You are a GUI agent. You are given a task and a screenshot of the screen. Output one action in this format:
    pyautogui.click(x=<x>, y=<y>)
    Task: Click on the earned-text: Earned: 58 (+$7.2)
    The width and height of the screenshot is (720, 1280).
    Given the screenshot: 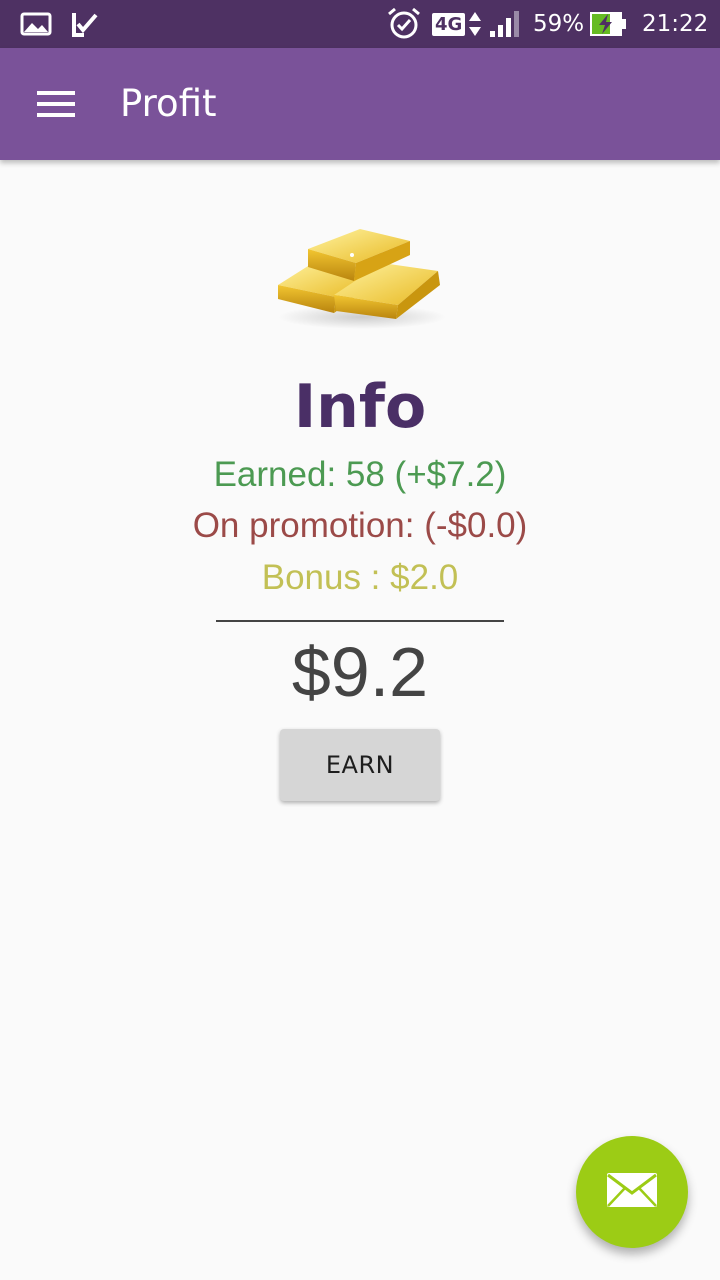 What is the action you would take?
    pyautogui.click(x=360, y=474)
    